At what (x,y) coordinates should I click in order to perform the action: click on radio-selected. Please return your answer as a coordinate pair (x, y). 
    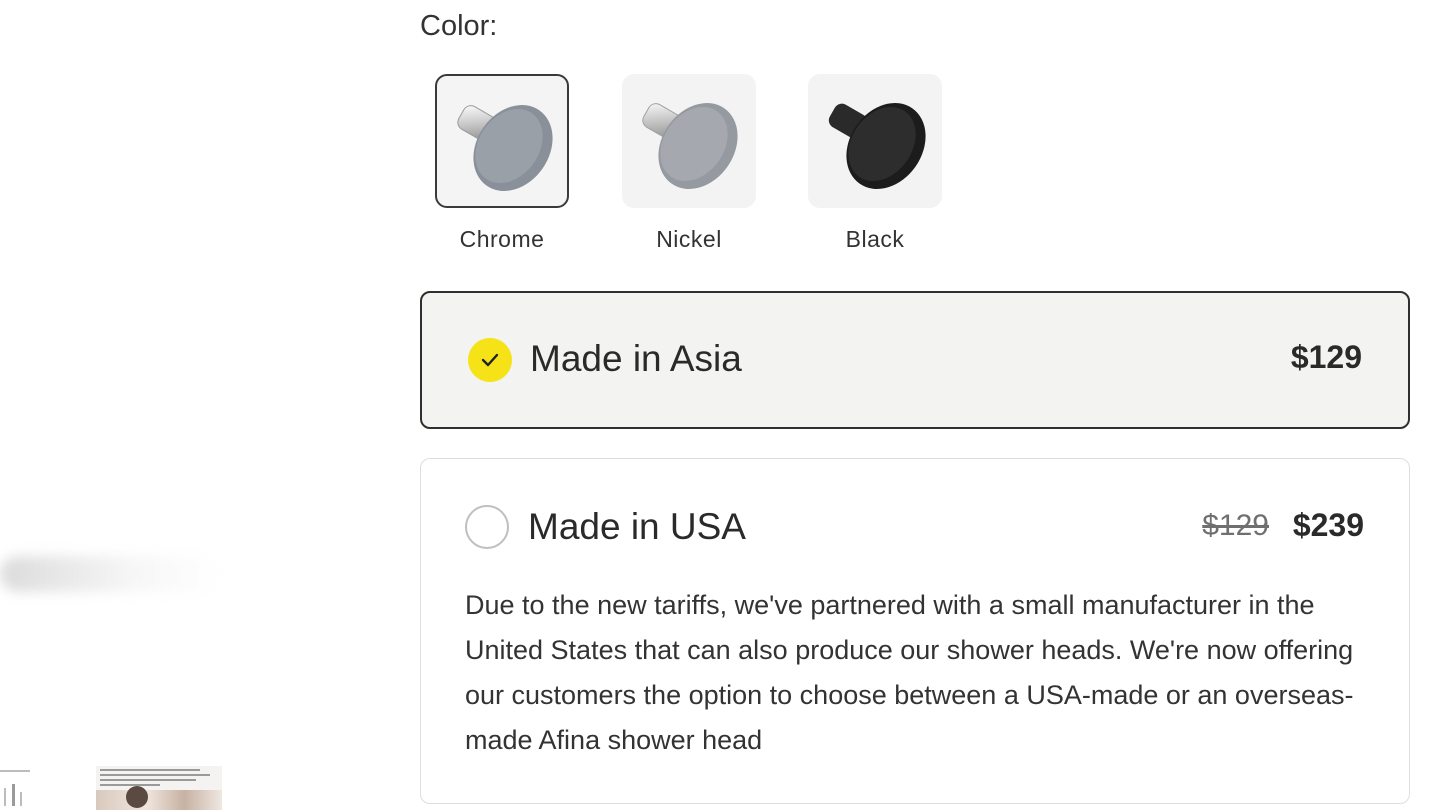
    Looking at the image, I should click on (490, 360).